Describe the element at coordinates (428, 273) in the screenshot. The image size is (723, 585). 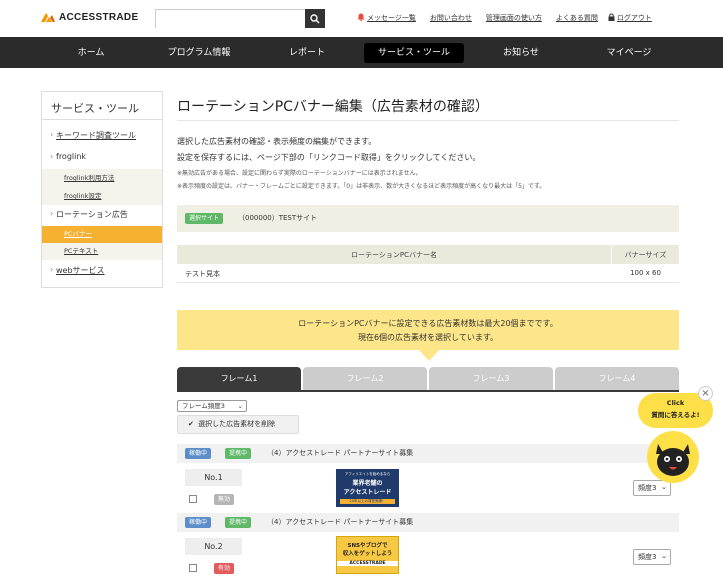
I see `table-row: テスト見本 100 x 60` at that location.